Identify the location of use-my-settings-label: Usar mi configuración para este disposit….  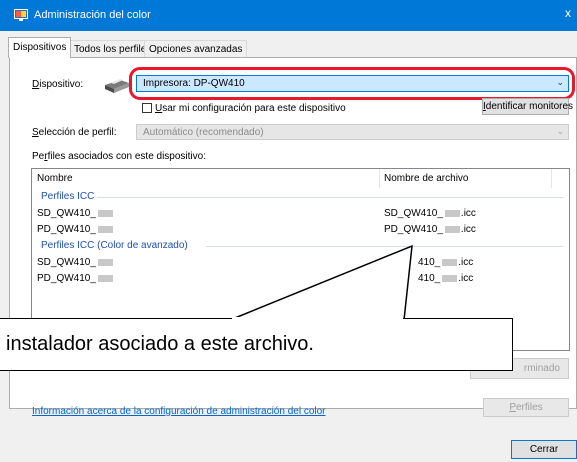
(250, 109).